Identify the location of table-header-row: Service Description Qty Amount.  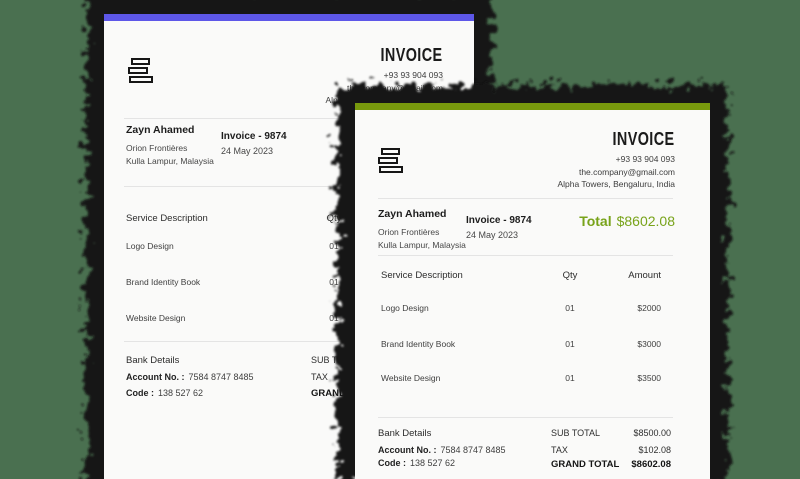
(521, 275).